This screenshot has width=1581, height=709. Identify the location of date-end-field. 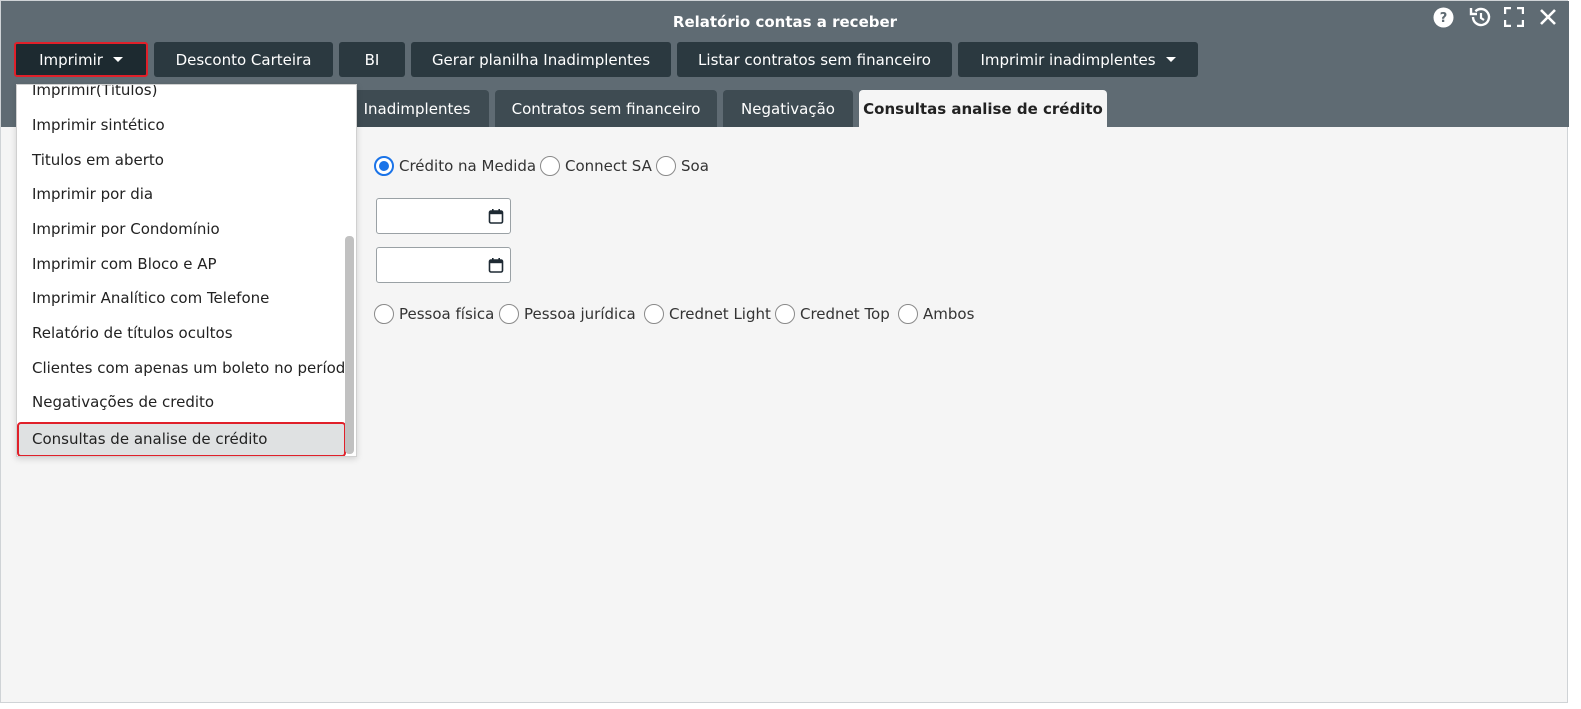
(443, 265).